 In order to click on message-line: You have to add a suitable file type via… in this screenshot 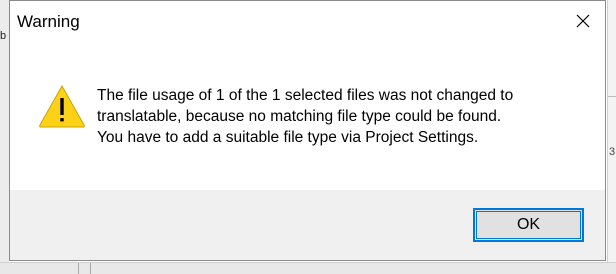, I will do `click(288, 137)`.